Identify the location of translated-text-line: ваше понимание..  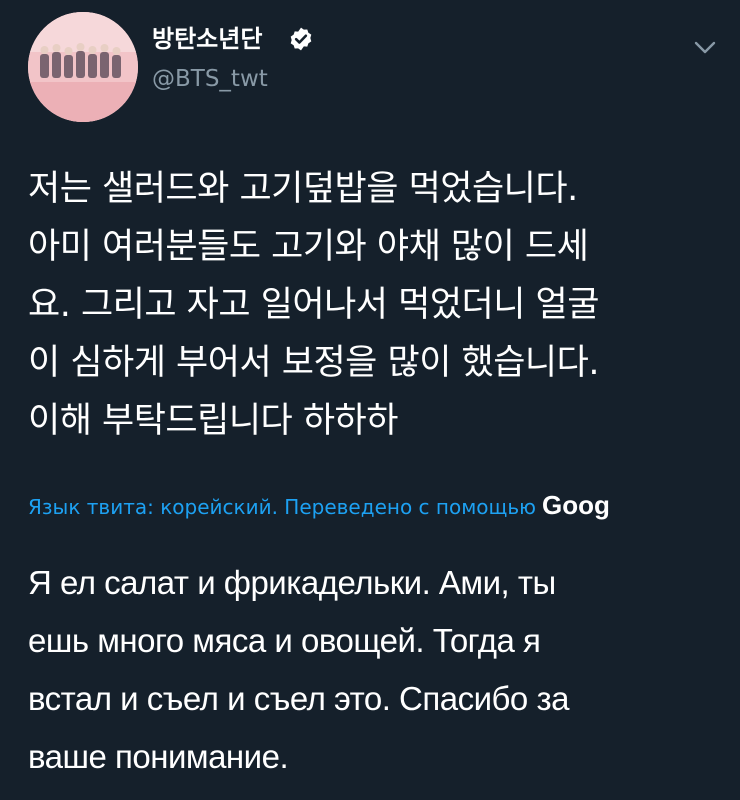
(158, 756).